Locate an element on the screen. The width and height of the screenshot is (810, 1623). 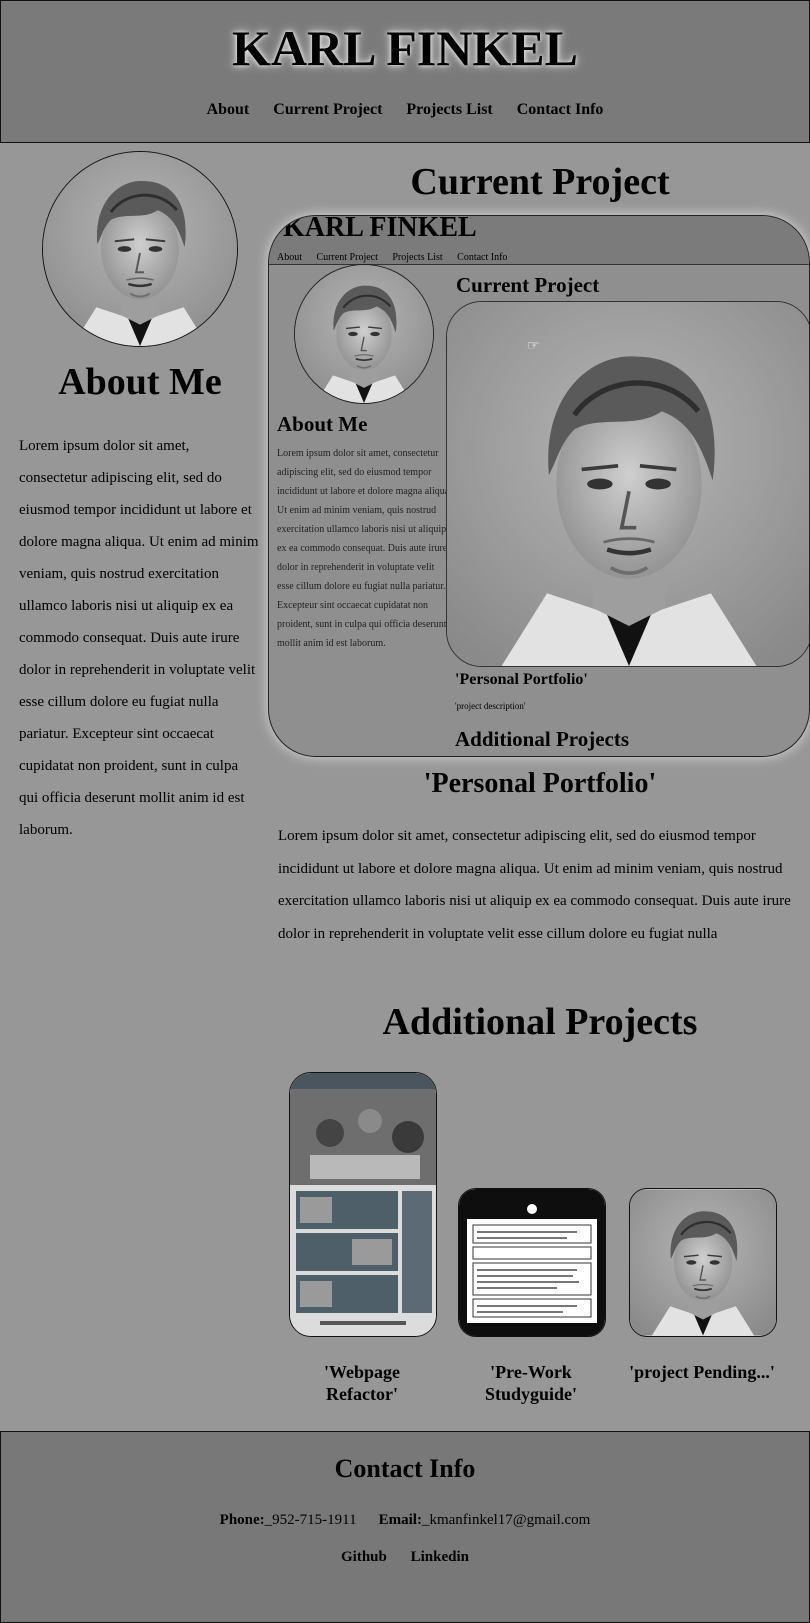
current-project-heading: Current Project is located at coordinates (540, 182).